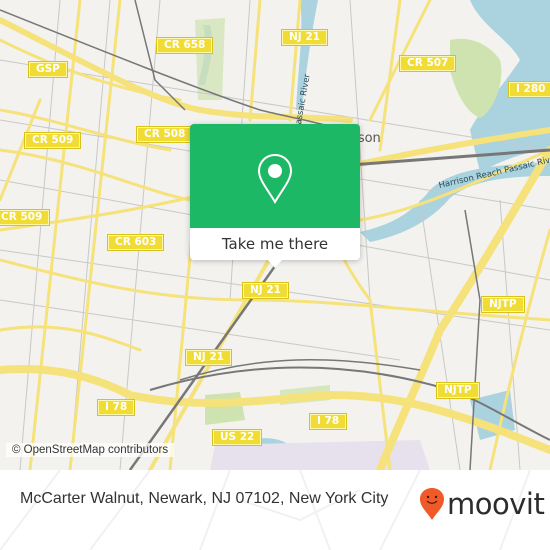 The width and height of the screenshot is (550, 550). What do you see at coordinates (275, 264) in the screenshot?
I see `popup-pointer` at bounding box center [275, 264].